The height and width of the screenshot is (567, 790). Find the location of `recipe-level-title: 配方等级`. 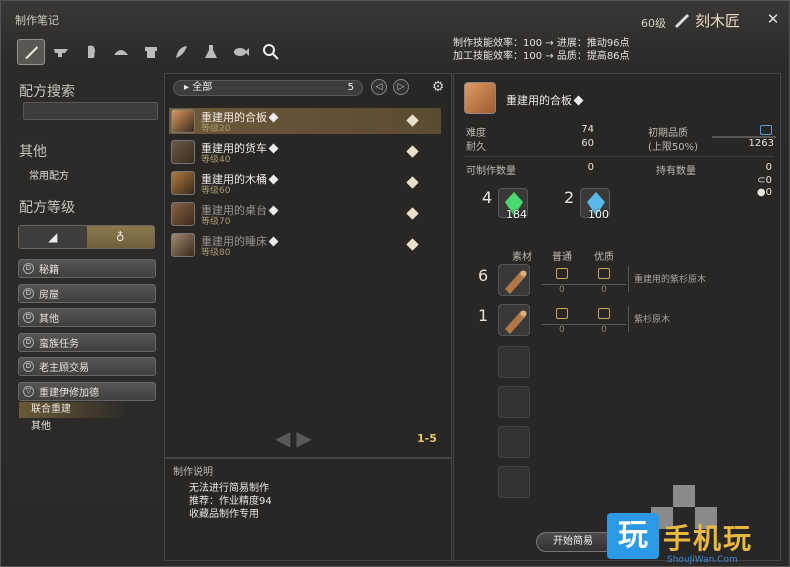

recipe-level-title: 配方等级 is located at coordinates (47, 208).